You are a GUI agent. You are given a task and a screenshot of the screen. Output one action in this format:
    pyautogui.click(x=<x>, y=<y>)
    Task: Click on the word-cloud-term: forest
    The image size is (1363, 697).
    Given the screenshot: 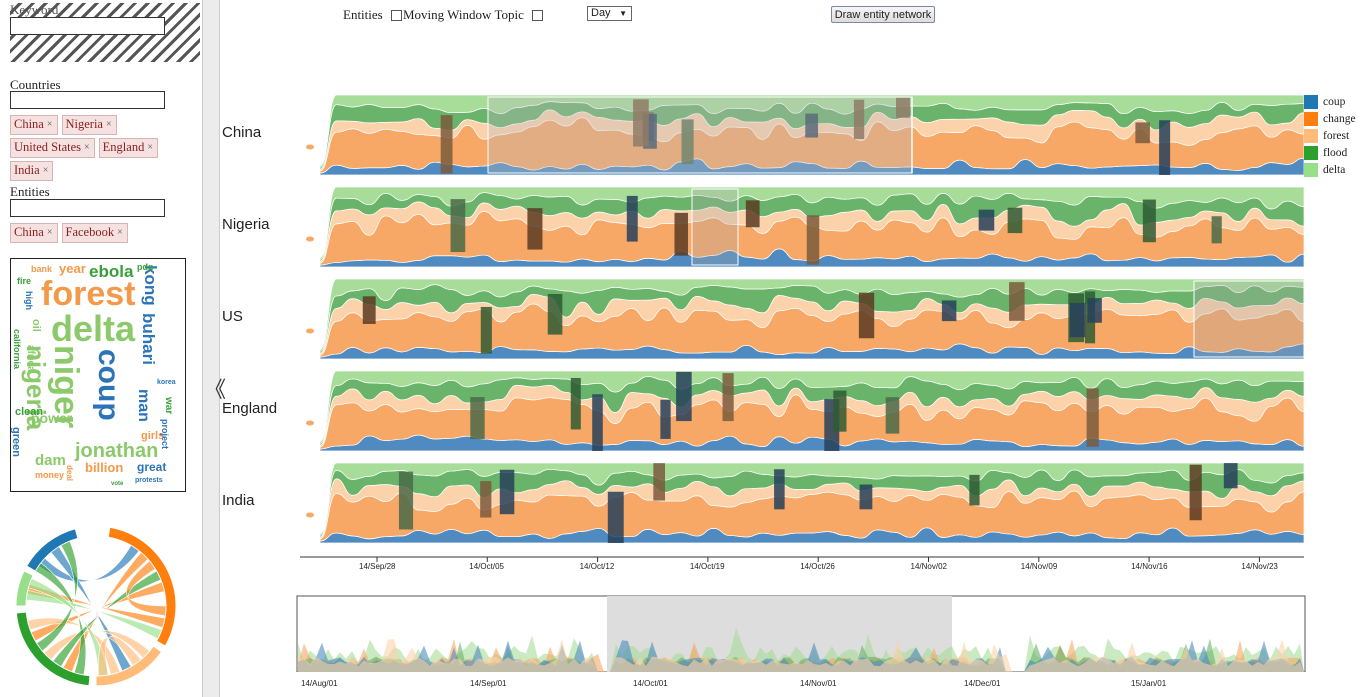 What is the action you would take?
    pyautogui.click(x=88, y=294)
    